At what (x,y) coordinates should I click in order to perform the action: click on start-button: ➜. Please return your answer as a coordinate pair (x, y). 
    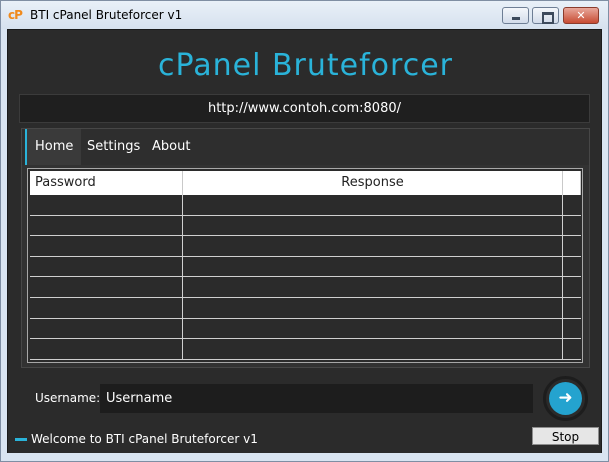
    Looking at the image, I should click on (565, 398).